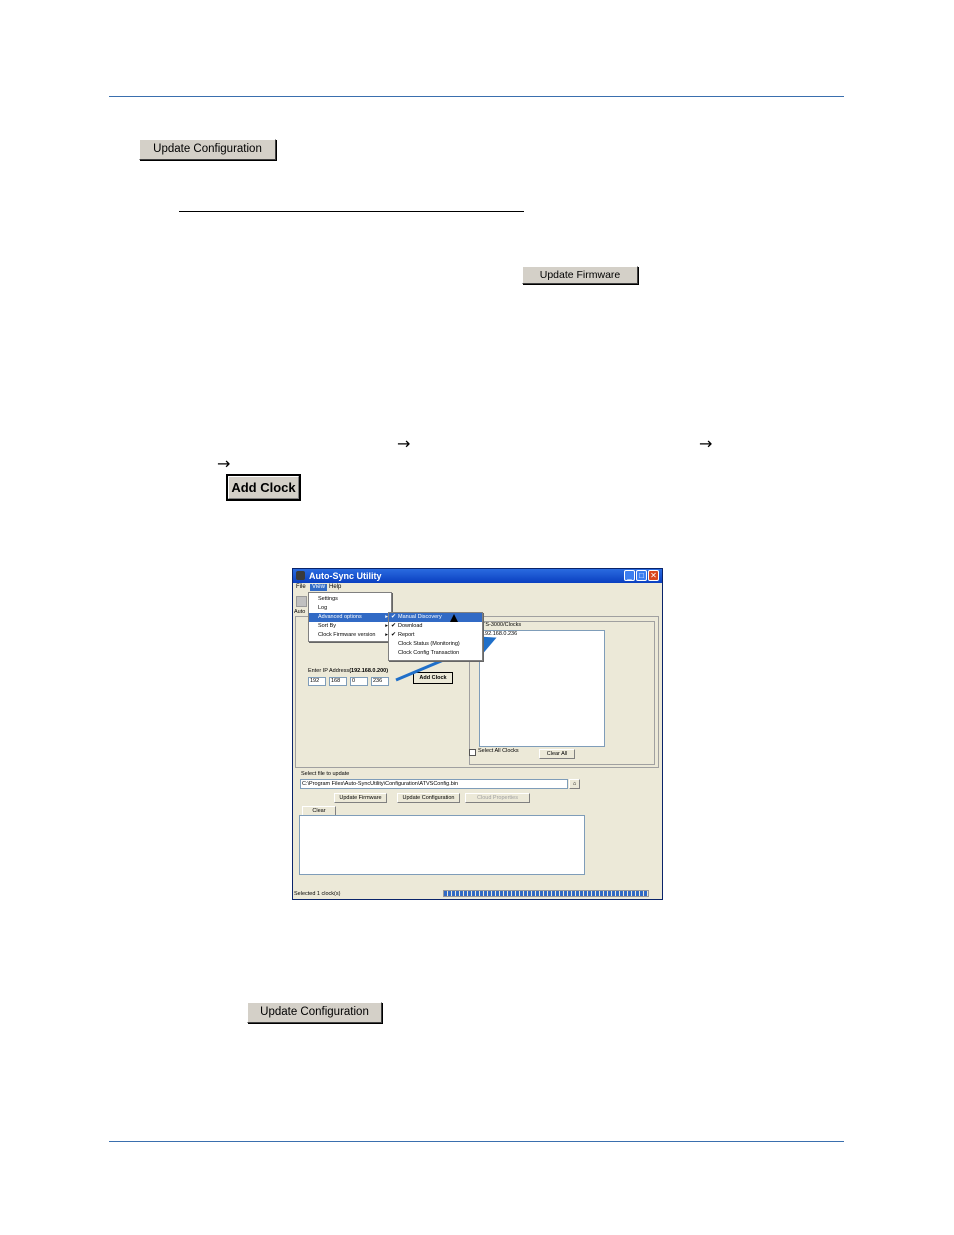 This screenshot has height=1235, width=954. I want to click on menu-clock-config: Clock Config Transaction, so click(435, 653).